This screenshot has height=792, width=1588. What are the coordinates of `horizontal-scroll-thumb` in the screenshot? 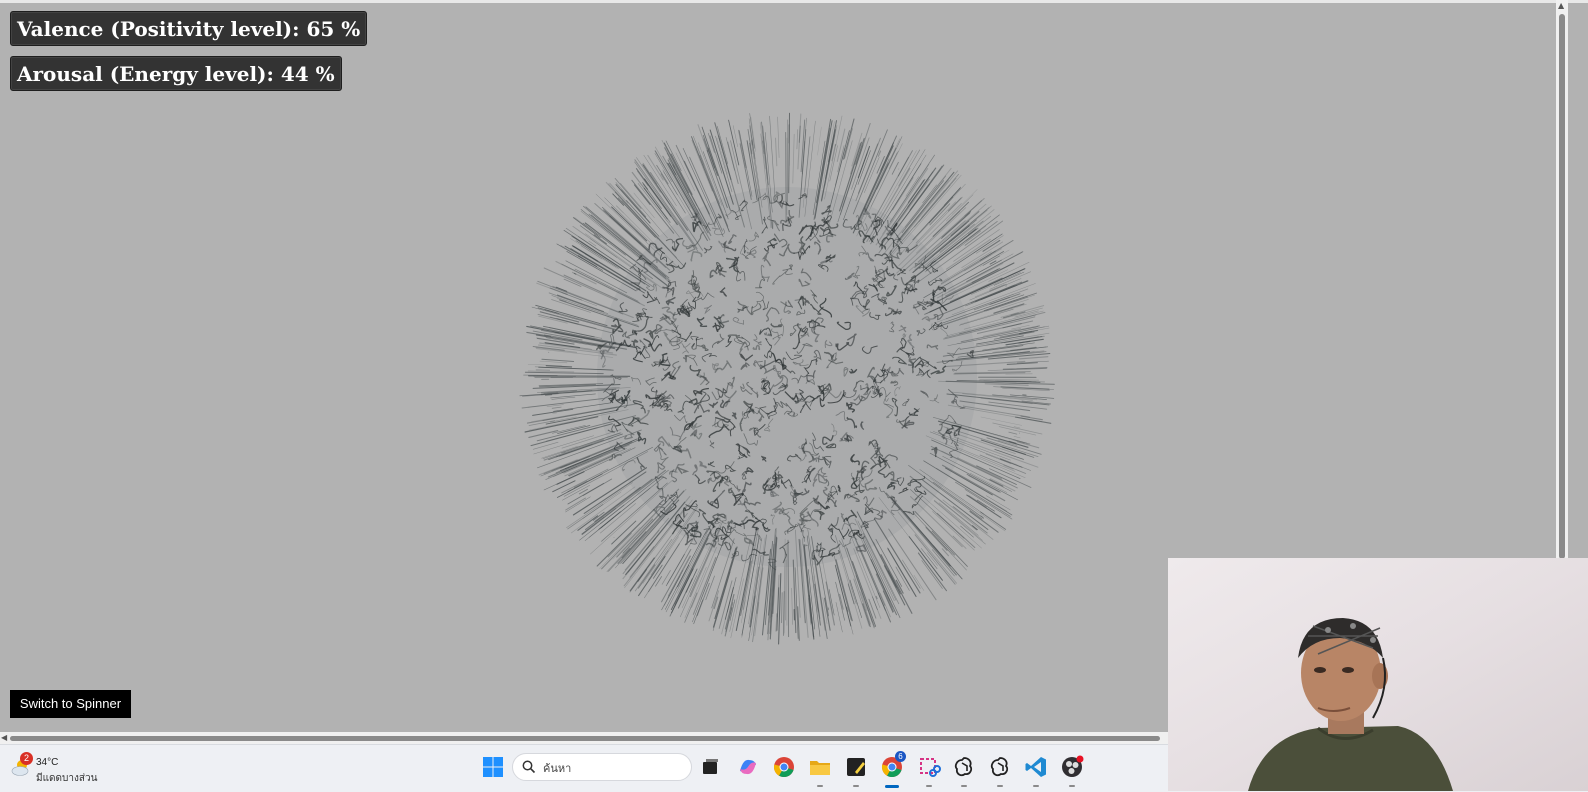 It's located at (585, 738).